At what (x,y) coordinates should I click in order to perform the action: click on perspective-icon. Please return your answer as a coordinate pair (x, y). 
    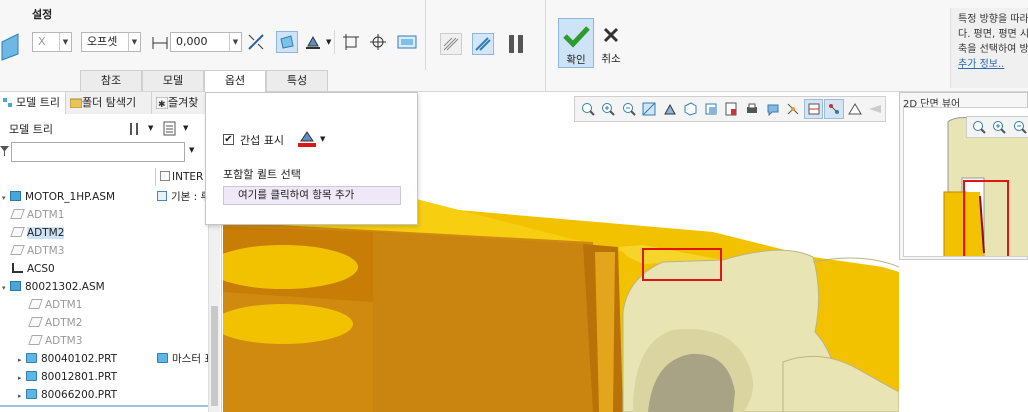
    Looking at the image, I should click on (732, 109).